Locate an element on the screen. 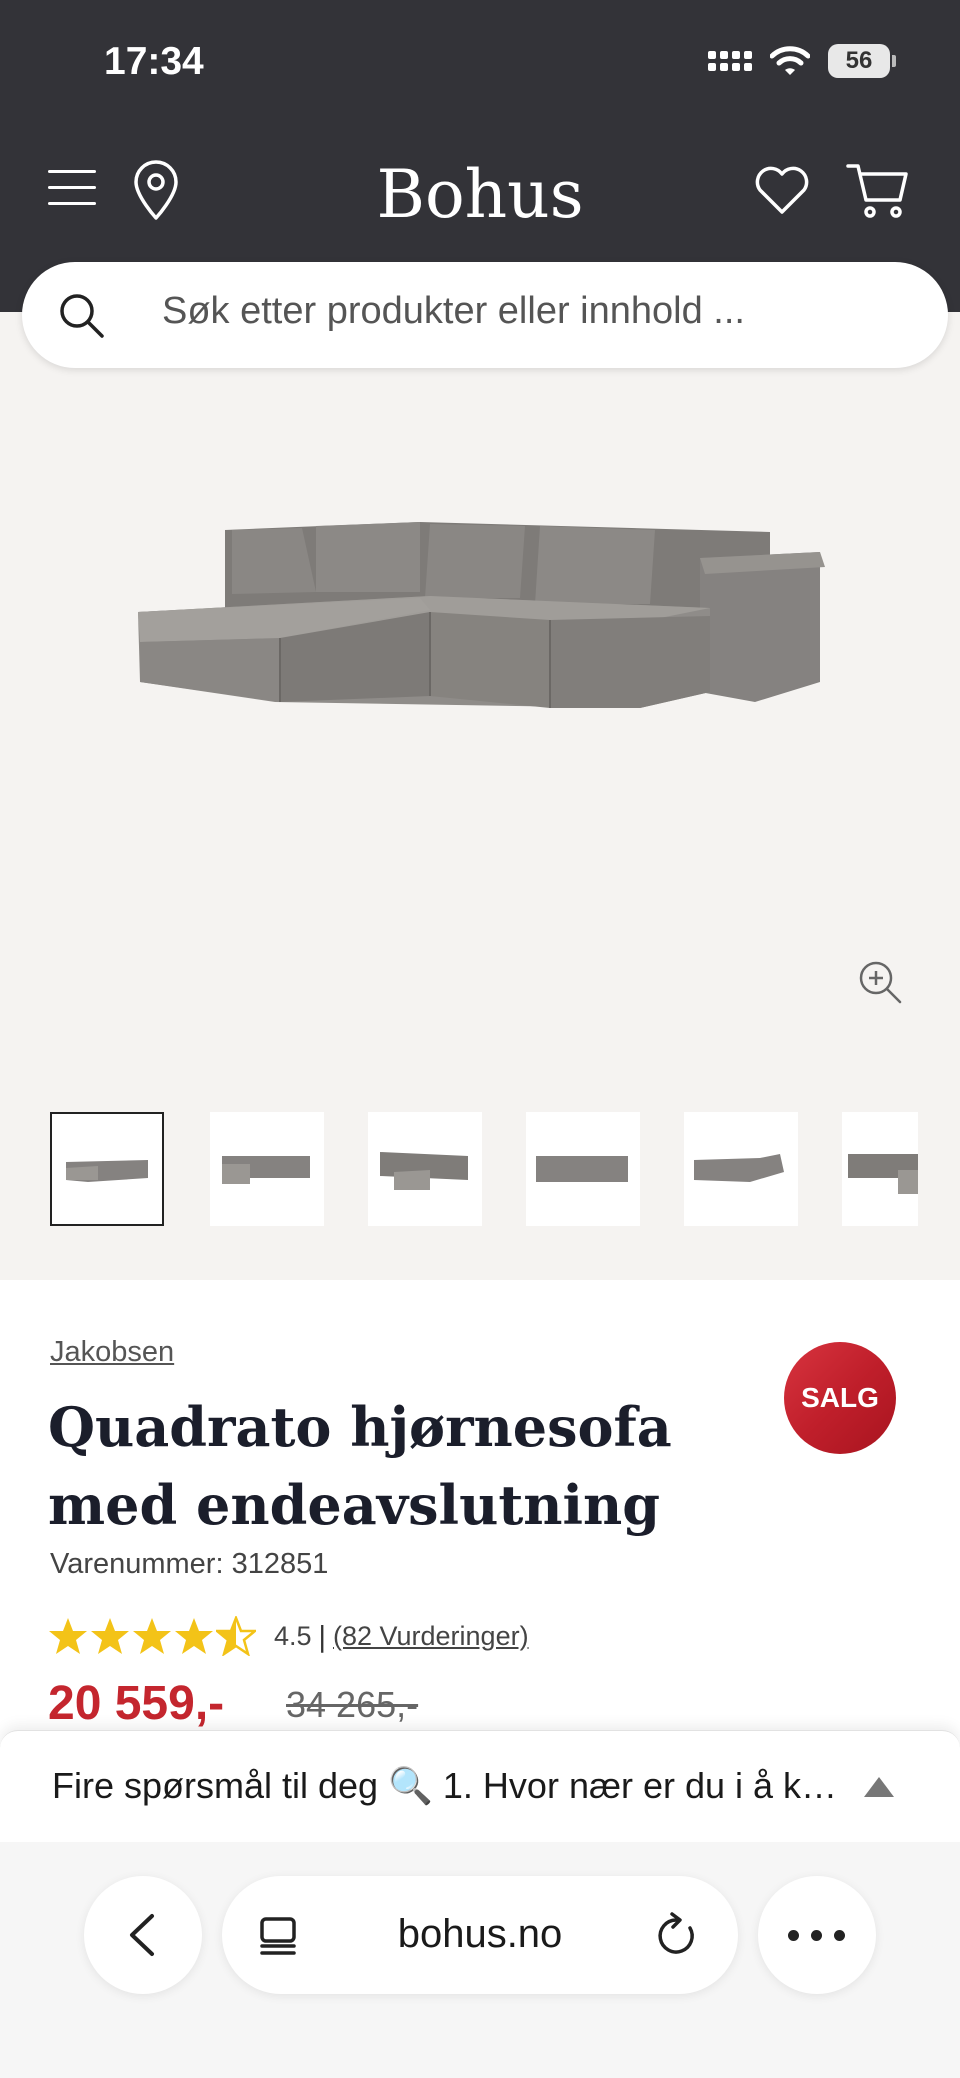 This screenshot has width=960, height=2078. more-button is located at coordinates (817, 1935).